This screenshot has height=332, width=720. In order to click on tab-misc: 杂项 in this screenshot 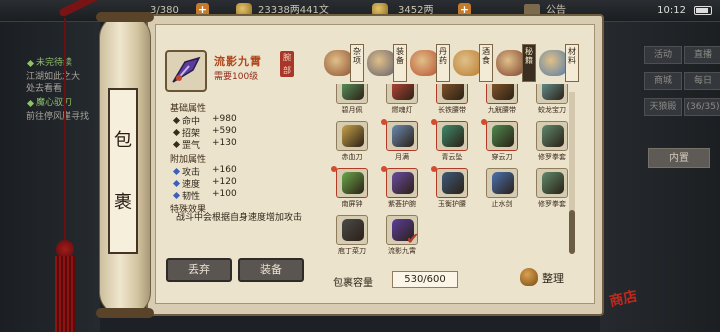, I will do `click(344, 64)`.